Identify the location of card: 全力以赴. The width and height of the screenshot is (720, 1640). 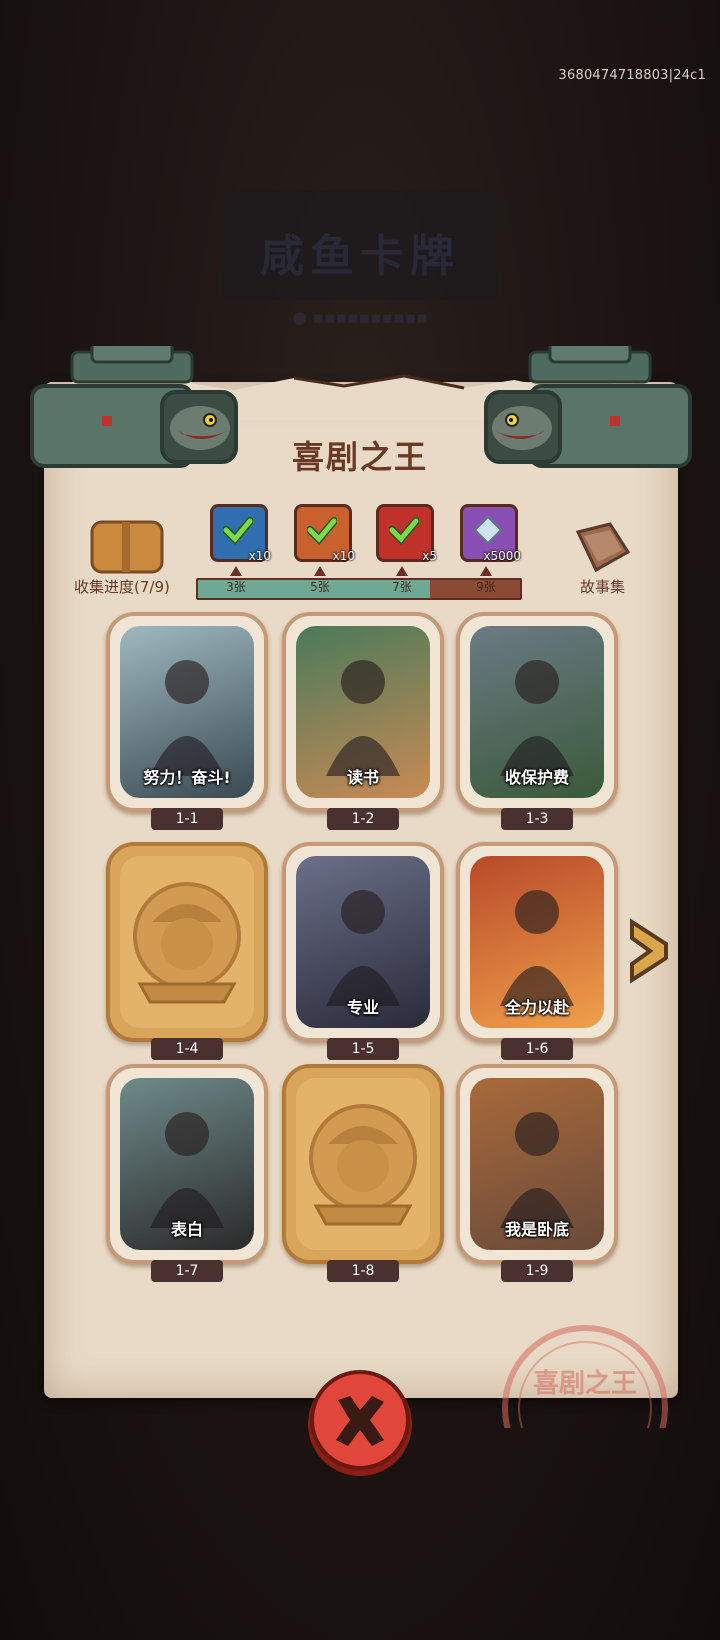
(537, 942).